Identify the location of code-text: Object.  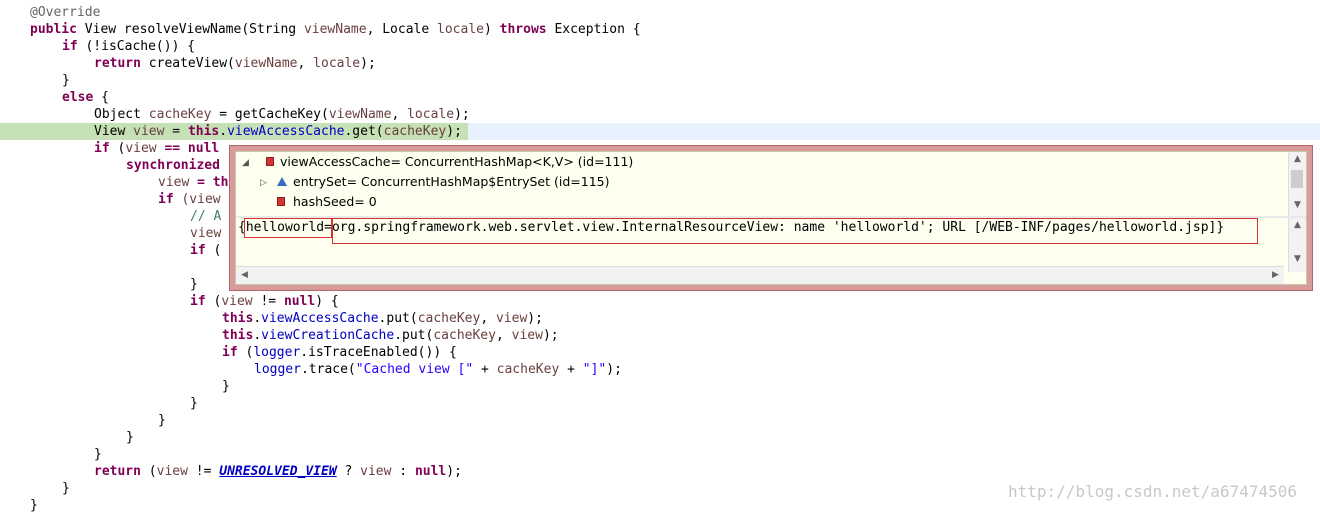
(121, 114).